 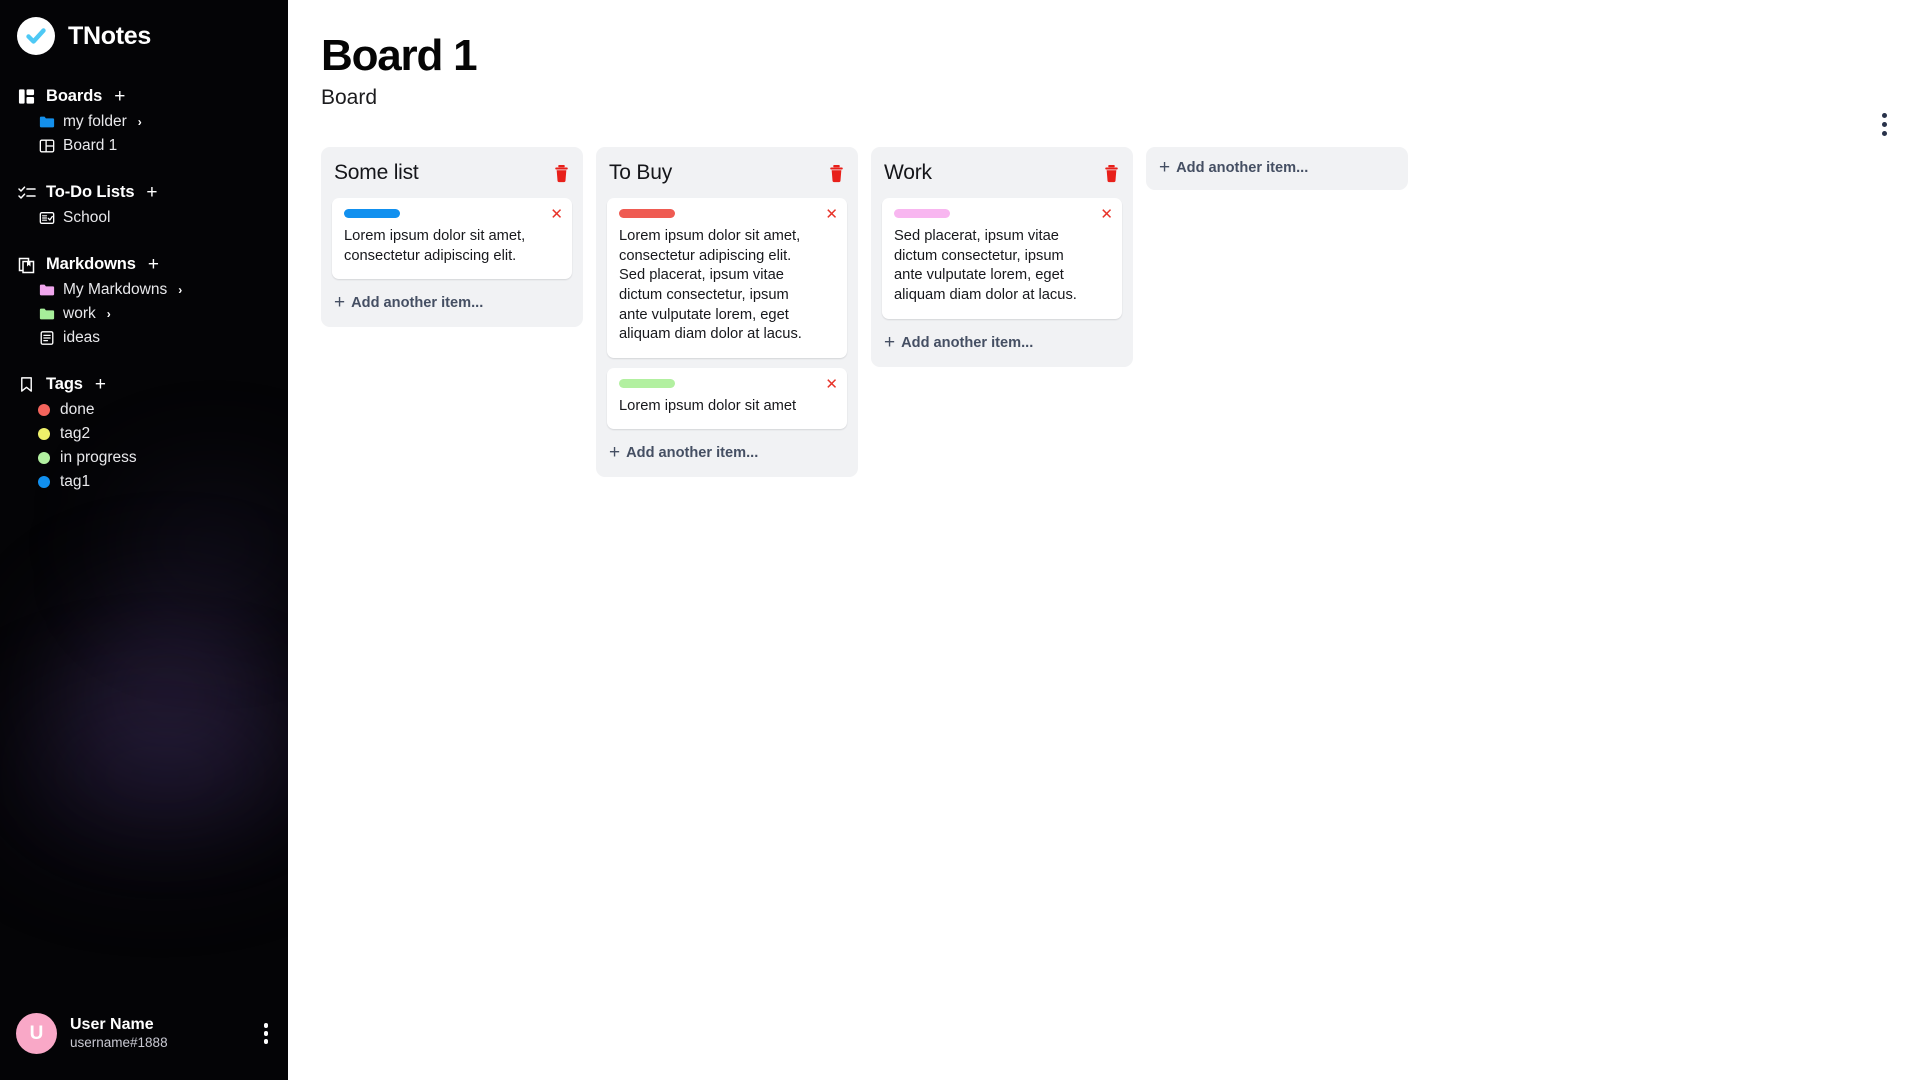 What do you see at coordinates (144, 338) in the screenshot?
I see `sidebar-item-ideas: ideas` at bounding box center [144, 338].